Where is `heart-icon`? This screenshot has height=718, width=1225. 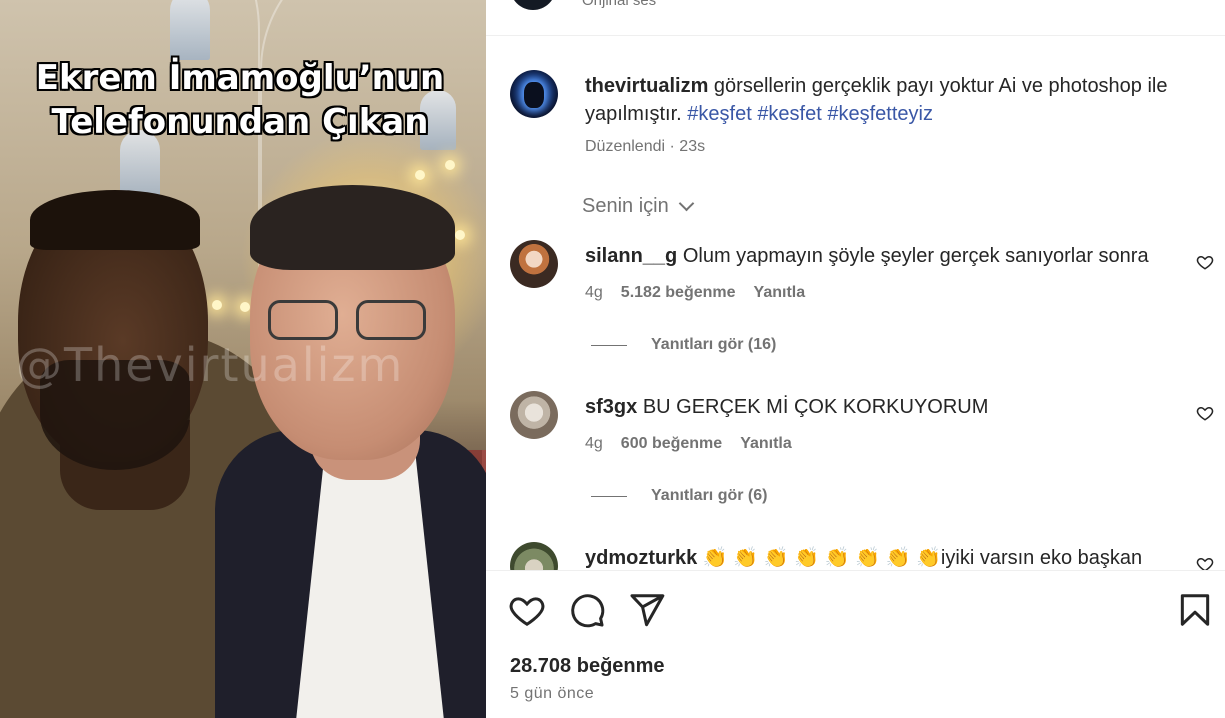 heart-icon is located at coordinates (527, 610).